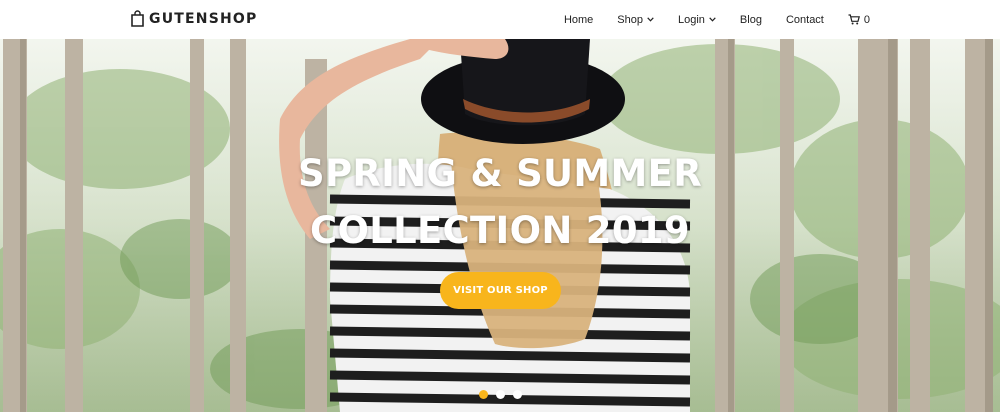  I want to click on cart-icon, so click(854, 19).